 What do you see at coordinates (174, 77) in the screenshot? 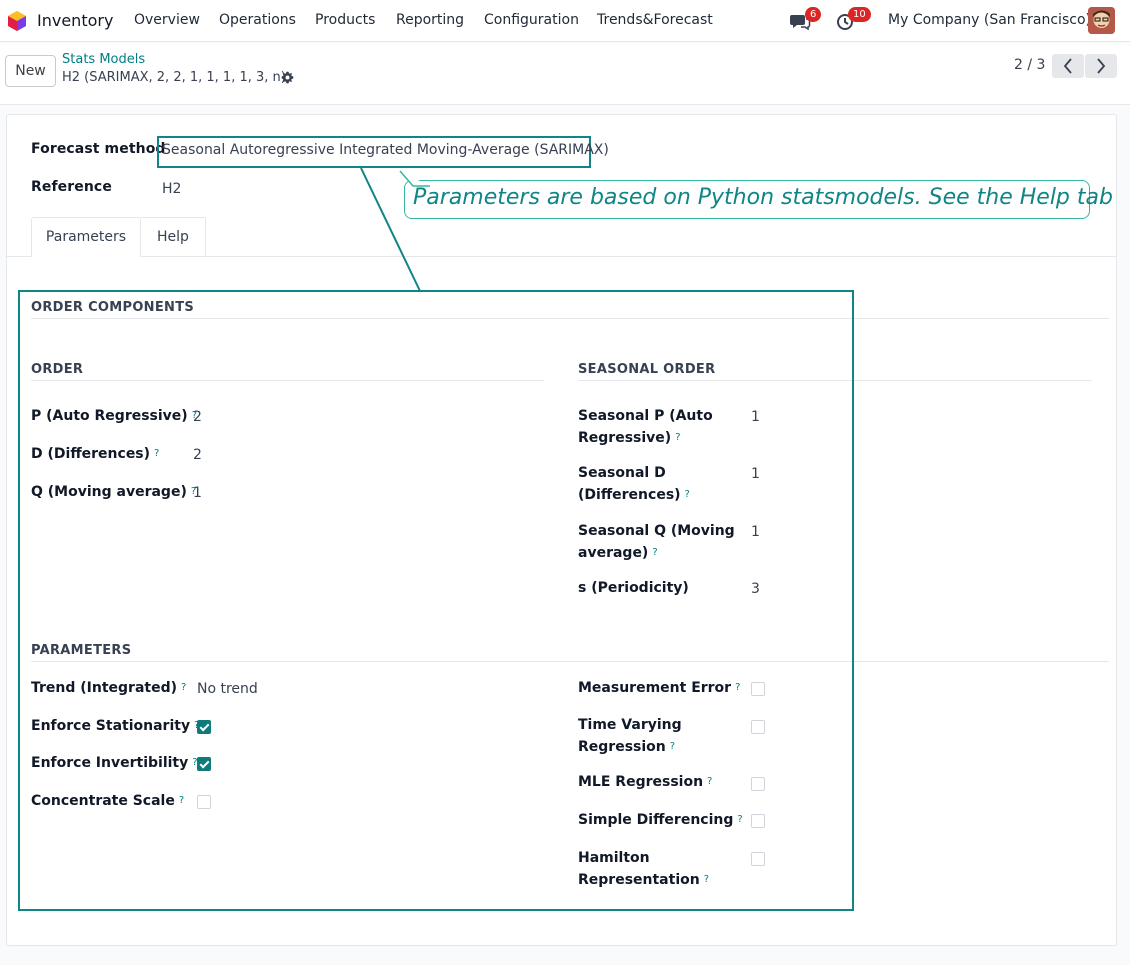
I see `breadcrumb-current: H2 (SARIMAX, 2, 2, 1, 1, 1, 1, 3, n)` at bounding box center [174, 77].